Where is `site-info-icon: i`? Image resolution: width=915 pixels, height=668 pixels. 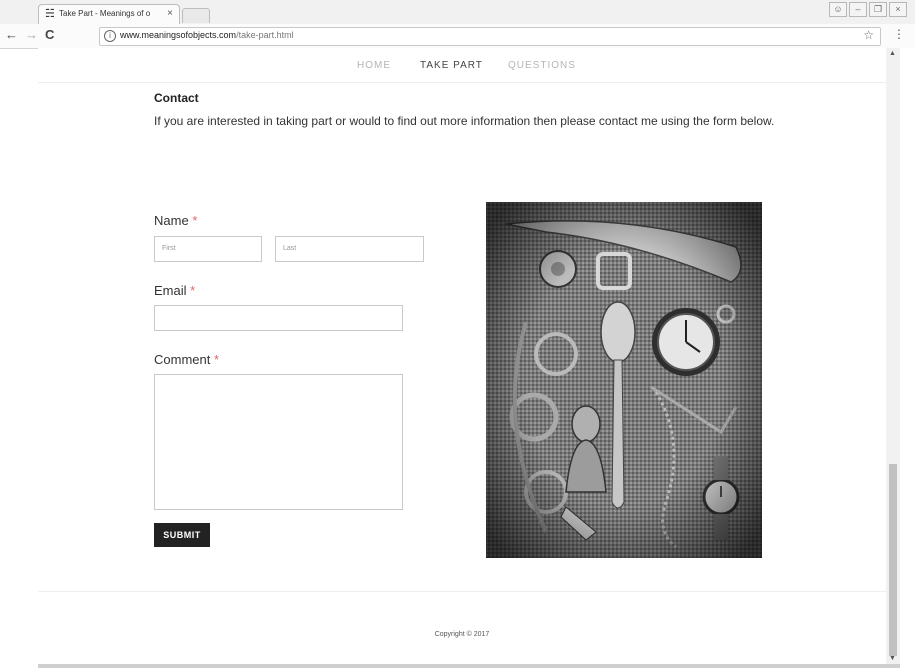
site-info-icon: i is located at coordinates (110, 36).